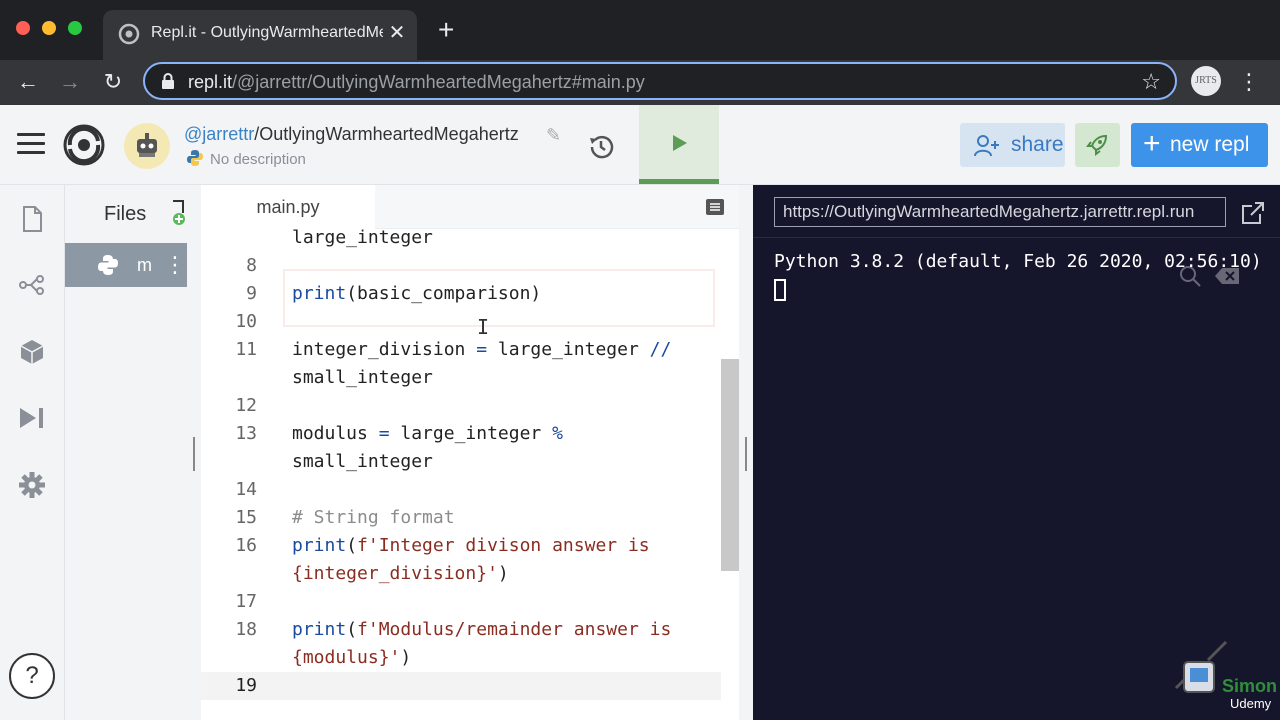 The width and height of the screenshot is (1280, 720). I want to click on add-file-icon, so click(179, 213).